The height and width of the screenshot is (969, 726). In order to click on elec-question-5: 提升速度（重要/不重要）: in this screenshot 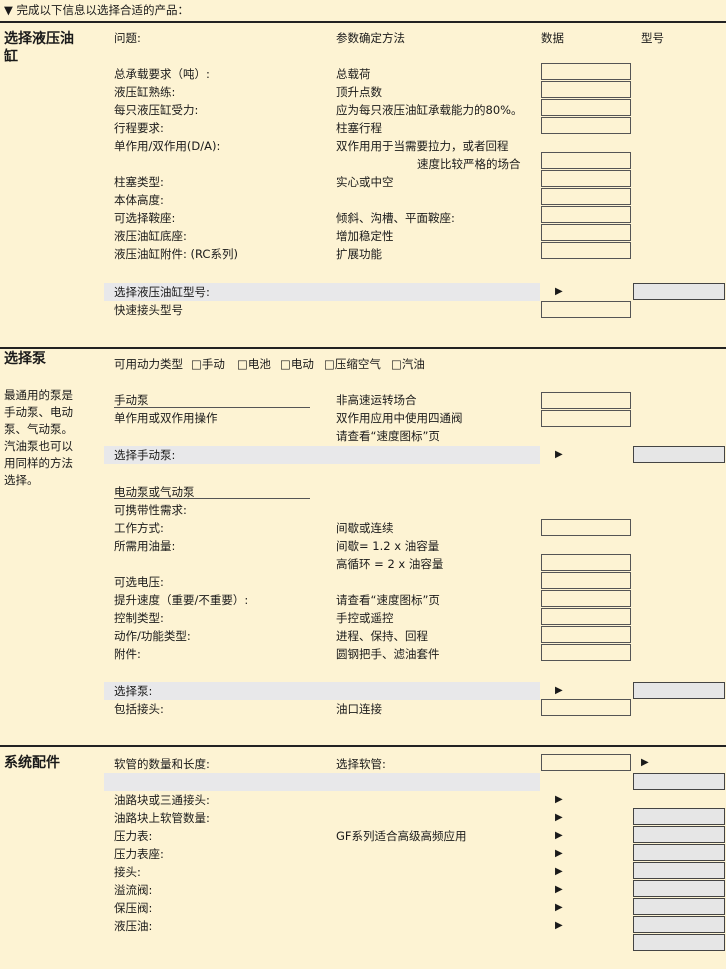, I will do `click(181, 600)`.